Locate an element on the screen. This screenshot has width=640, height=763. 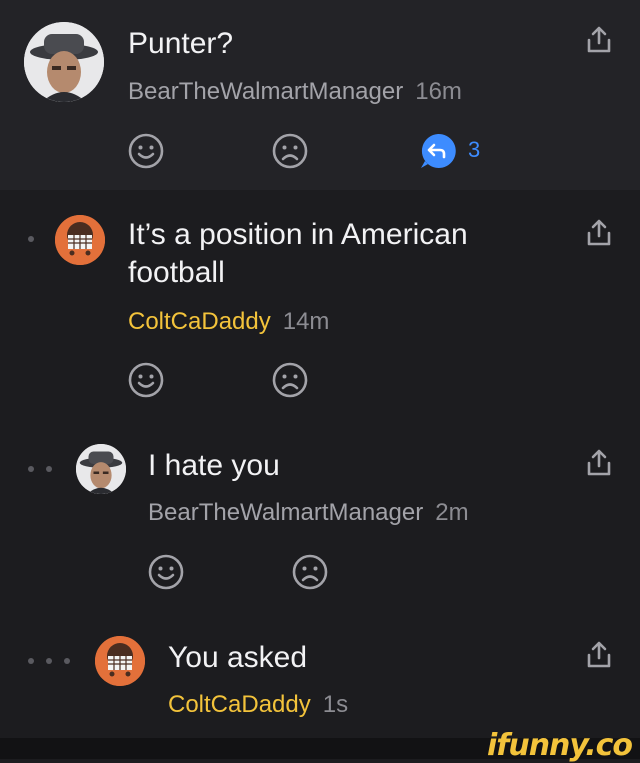
watermark: ifunny.co is located at coordinates (560, 745).